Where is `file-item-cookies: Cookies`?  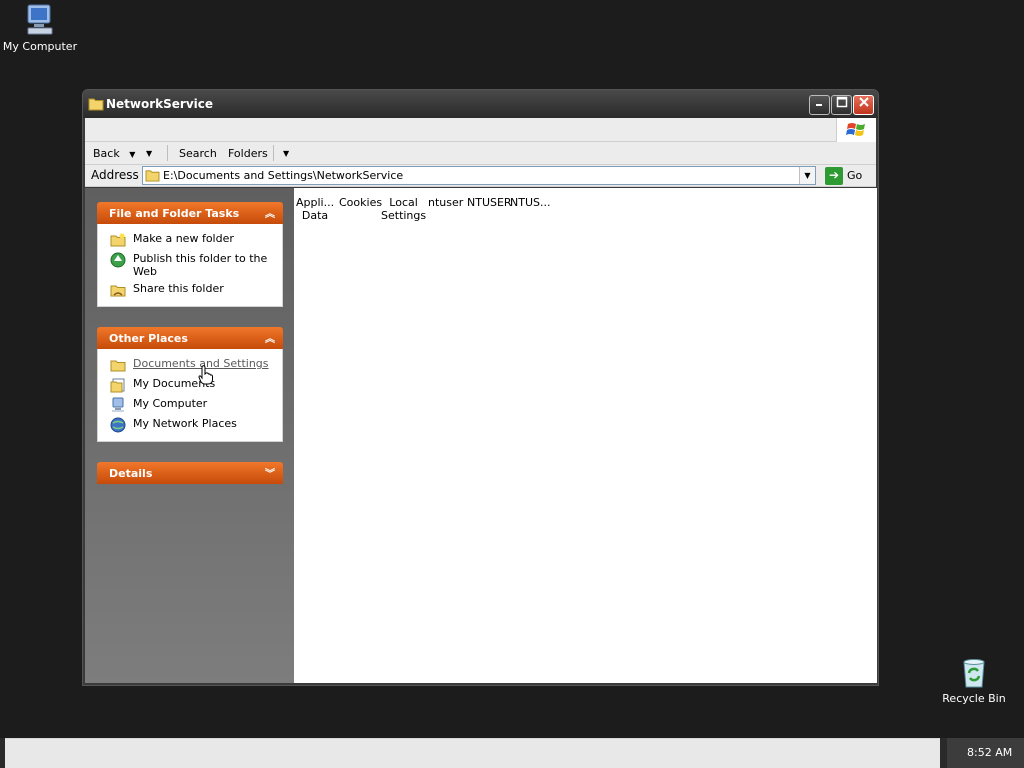 file-item-cookies: Cookies is located at coordinates (360, 202).